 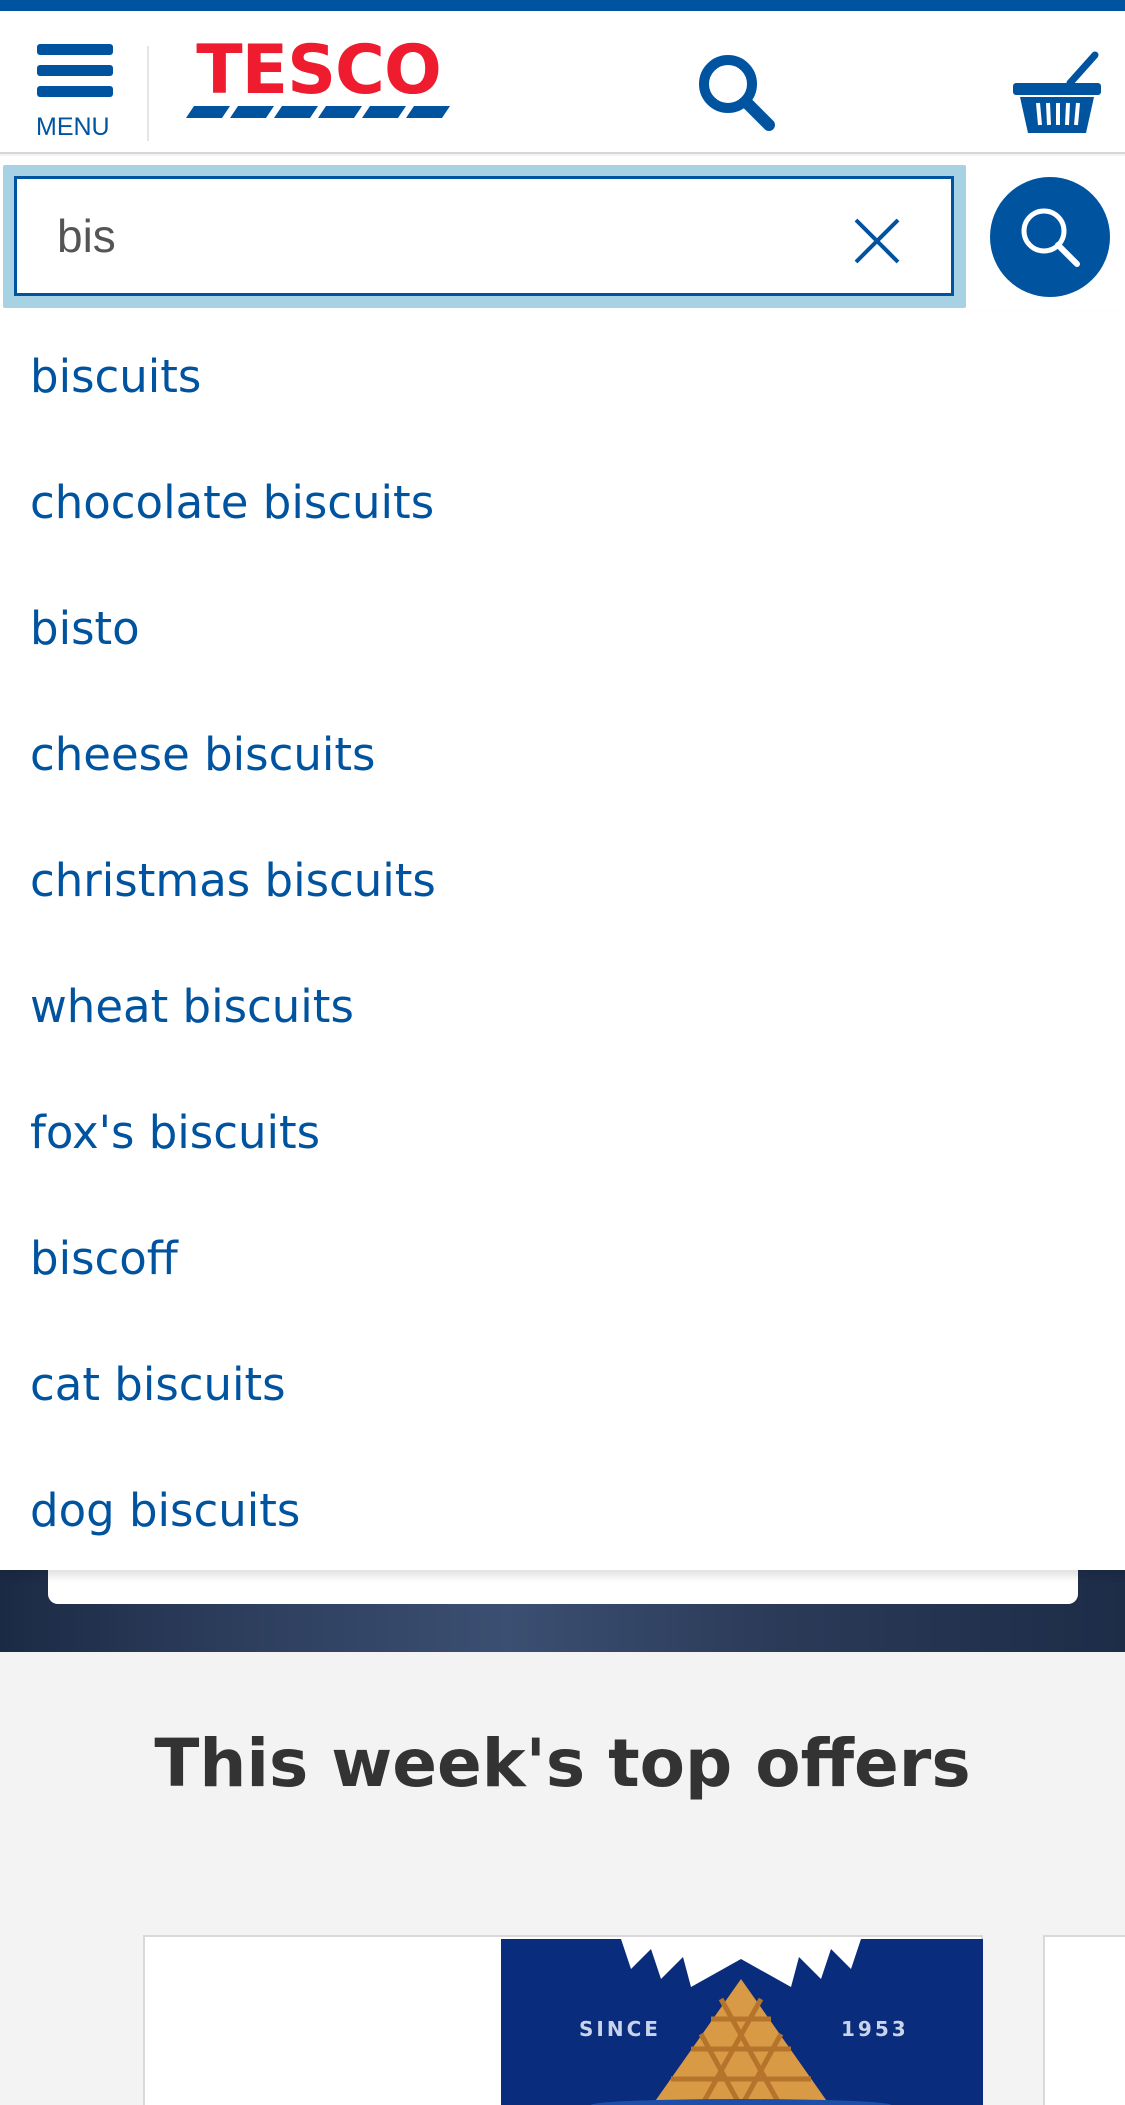 What do you see at coordinates (562, 82) in the screenshot?
I see `site-header: MENU TESCO` at bounding box center [562, 82].